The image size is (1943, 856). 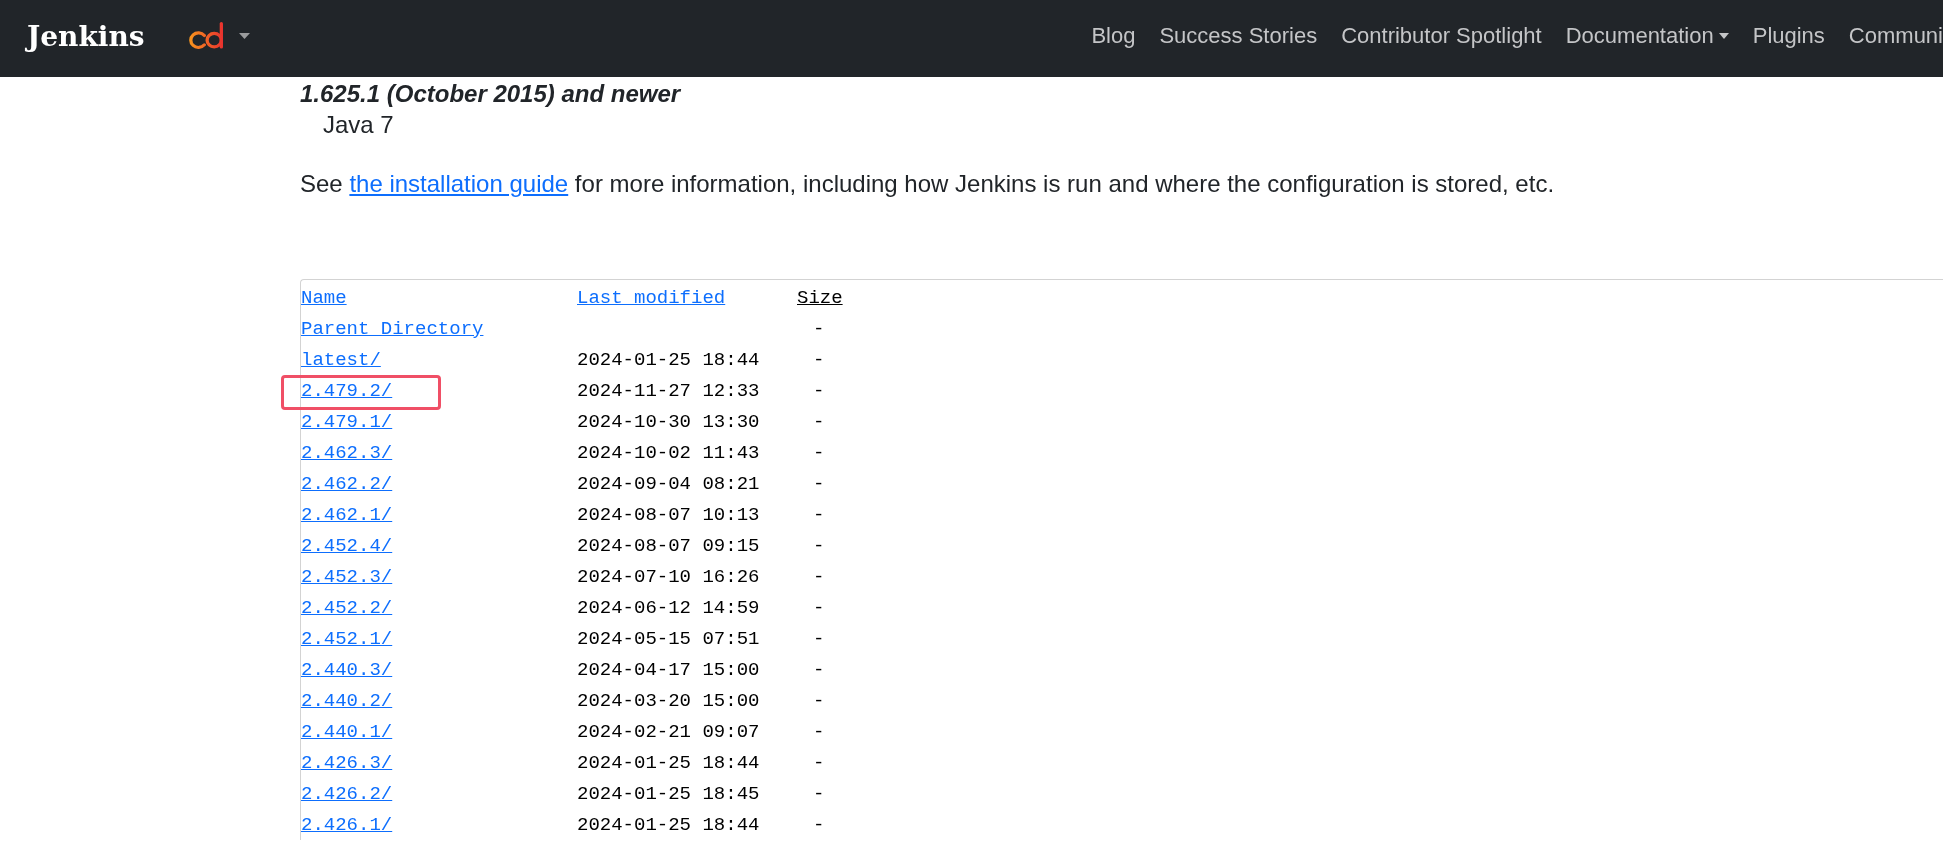 I want to click on nav-link: Documentation, so click(x=1647, y=35).